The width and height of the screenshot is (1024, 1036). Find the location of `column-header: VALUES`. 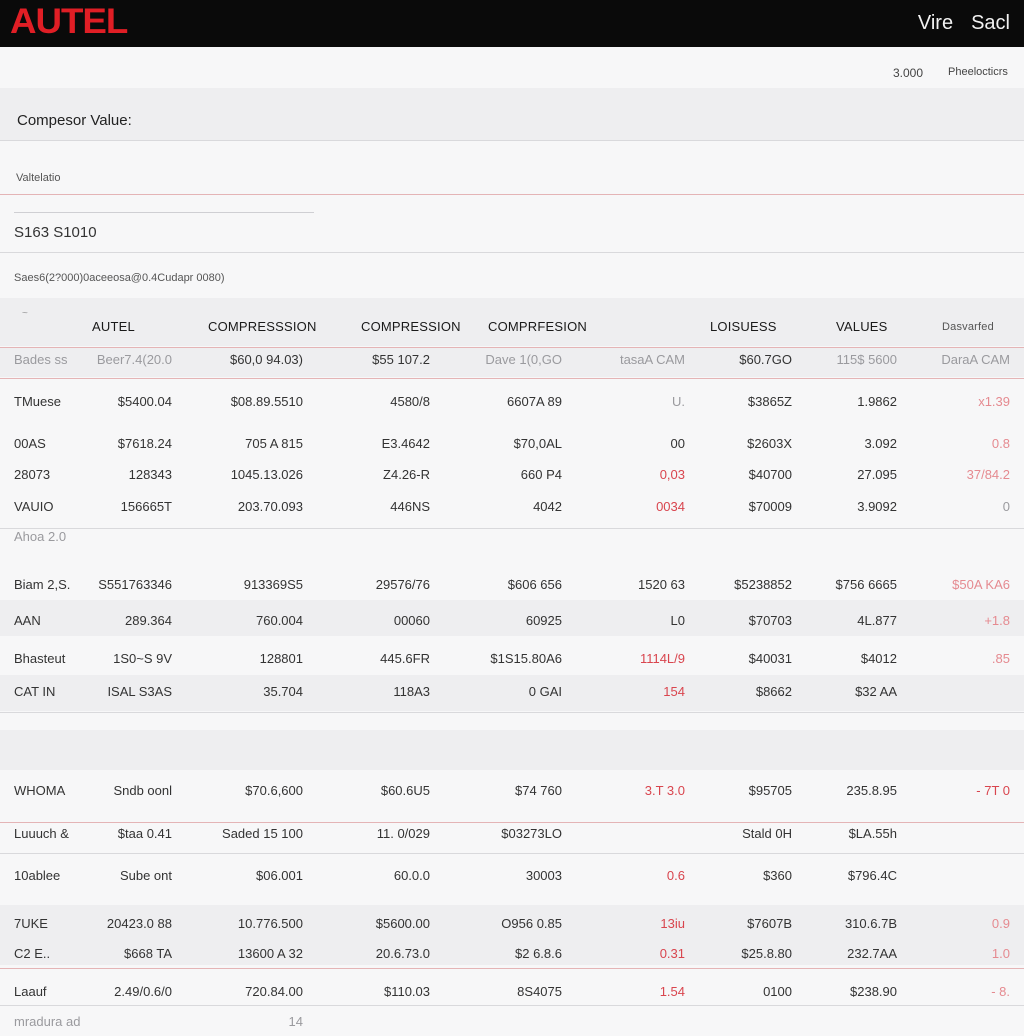

column-header: VALUES is located at coordinates (862, 327).